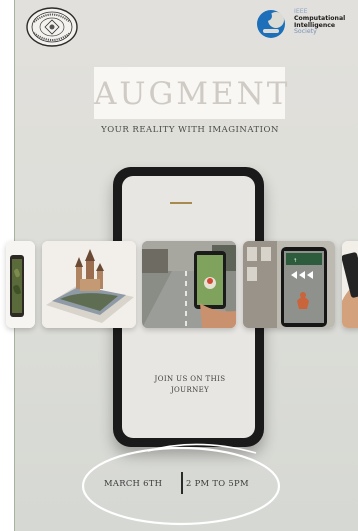 This screenshot has width=358, height=531. I want to click on join-line-1: JOIN US ON THIS, so click(190, 379).